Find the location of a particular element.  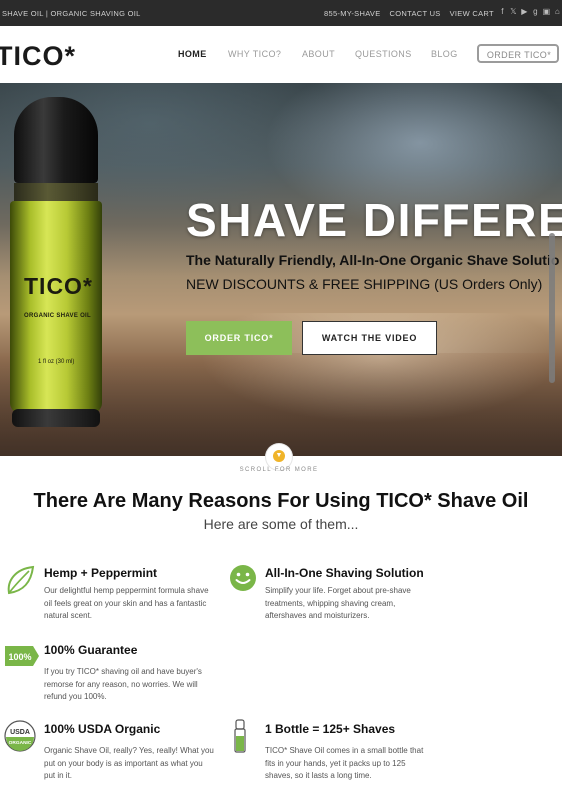

instagram-icon: ▣ is located at coordinates (546, 11).